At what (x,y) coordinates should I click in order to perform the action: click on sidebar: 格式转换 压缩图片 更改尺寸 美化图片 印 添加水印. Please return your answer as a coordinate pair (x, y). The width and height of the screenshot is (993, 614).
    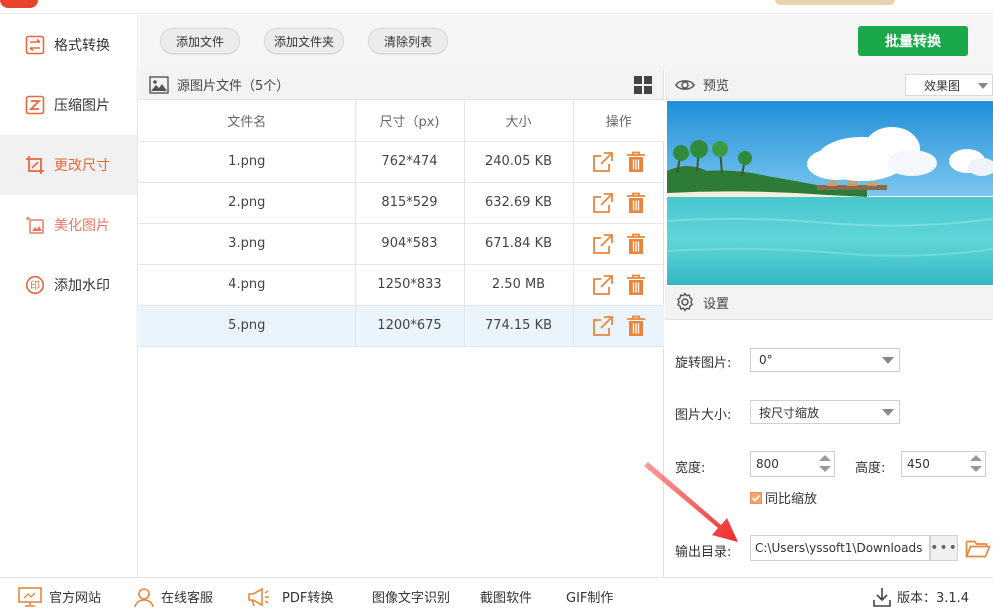
    Looking at the image, I should click on (69, 296).